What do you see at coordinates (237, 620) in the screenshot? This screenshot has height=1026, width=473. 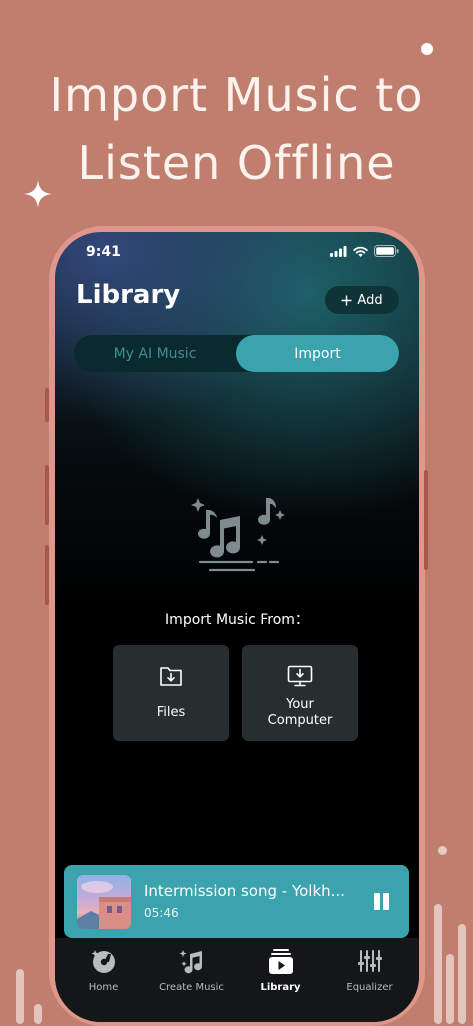 I see `import-from-label: Import Music From：` at bounding box center [237, 620].